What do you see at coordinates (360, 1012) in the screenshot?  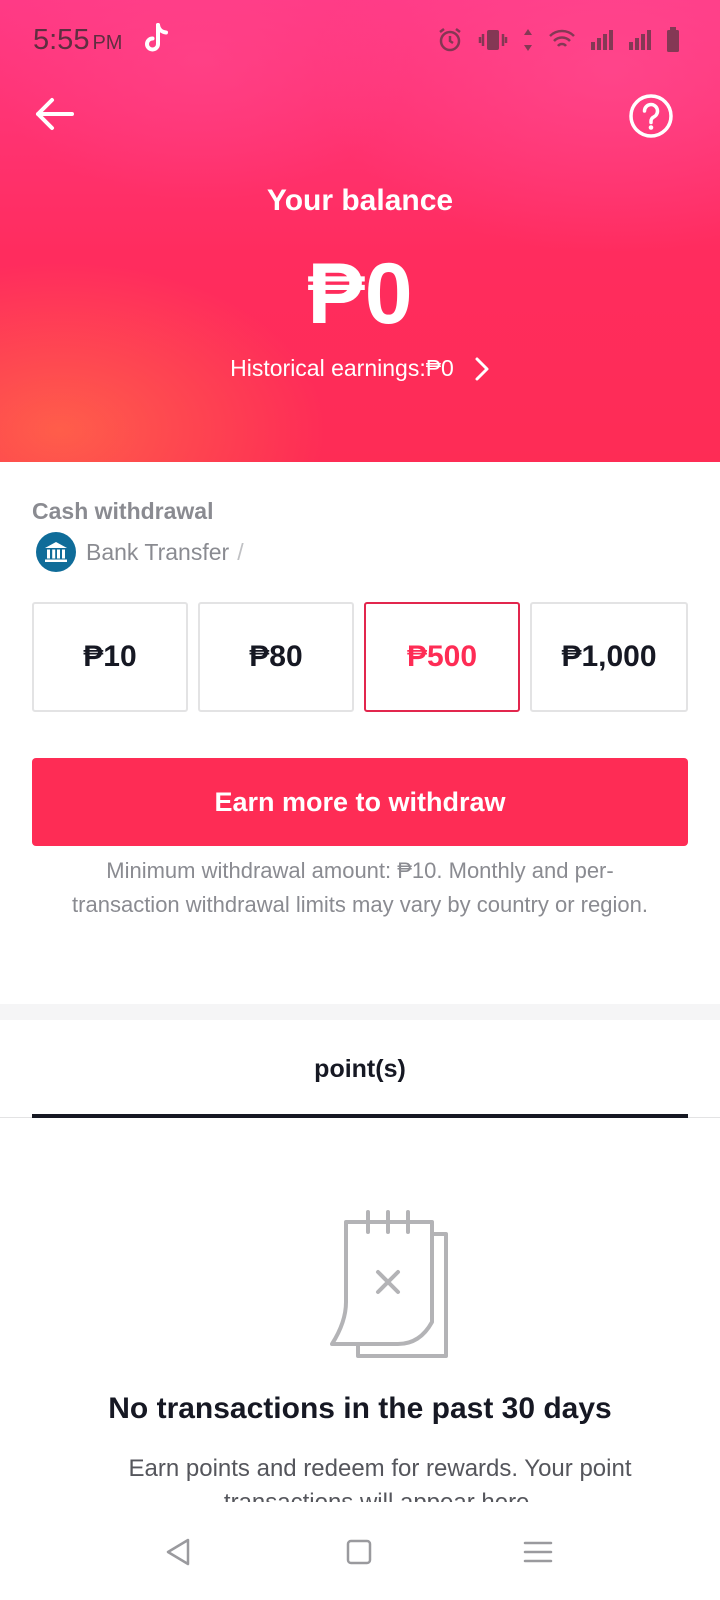 I see `section-divider` at bounding box center [360, 1012].